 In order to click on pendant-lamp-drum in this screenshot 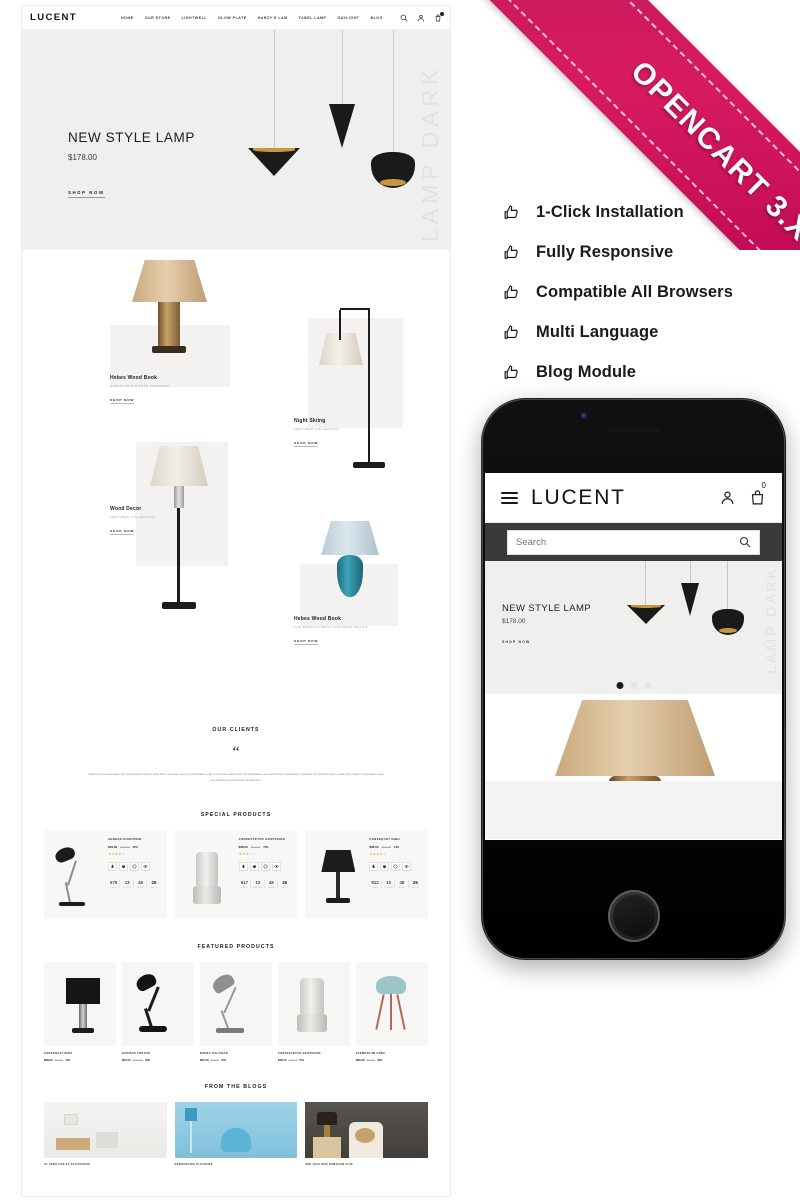, I will do `click(728, 622)`.